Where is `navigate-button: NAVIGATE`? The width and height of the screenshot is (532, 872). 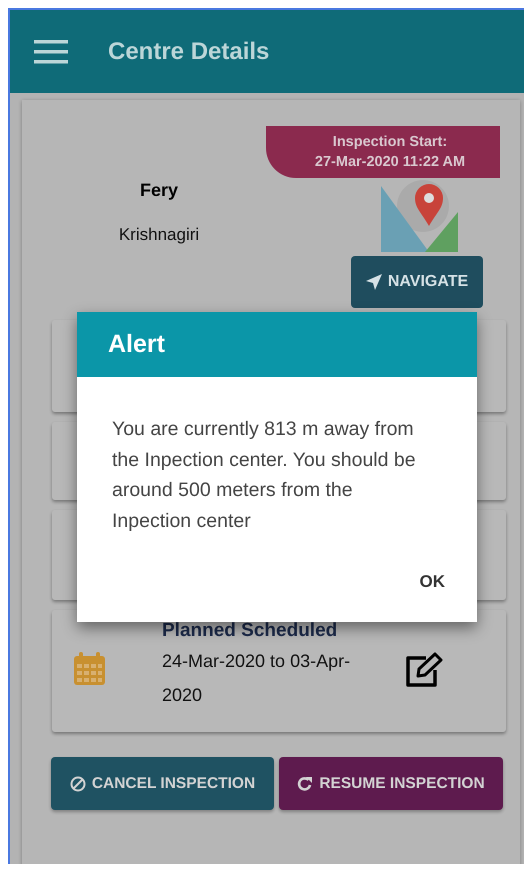 navigate-button: NAVIGATE is located at coordinates (417, 282).